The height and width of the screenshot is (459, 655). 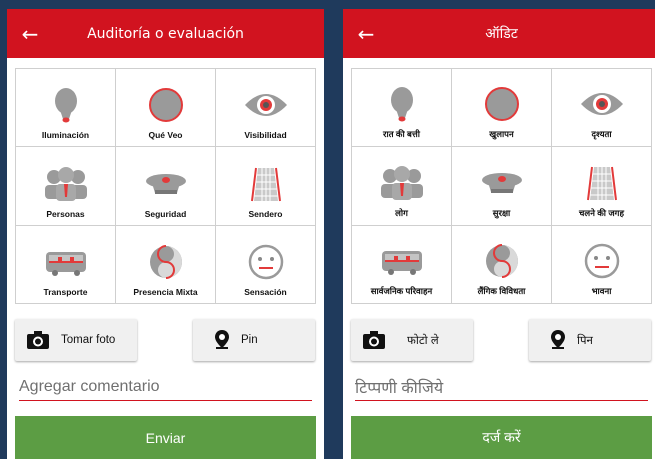 I want to click on app-bar: ← Auditoría o evaluación, so click(x=165, y=33).